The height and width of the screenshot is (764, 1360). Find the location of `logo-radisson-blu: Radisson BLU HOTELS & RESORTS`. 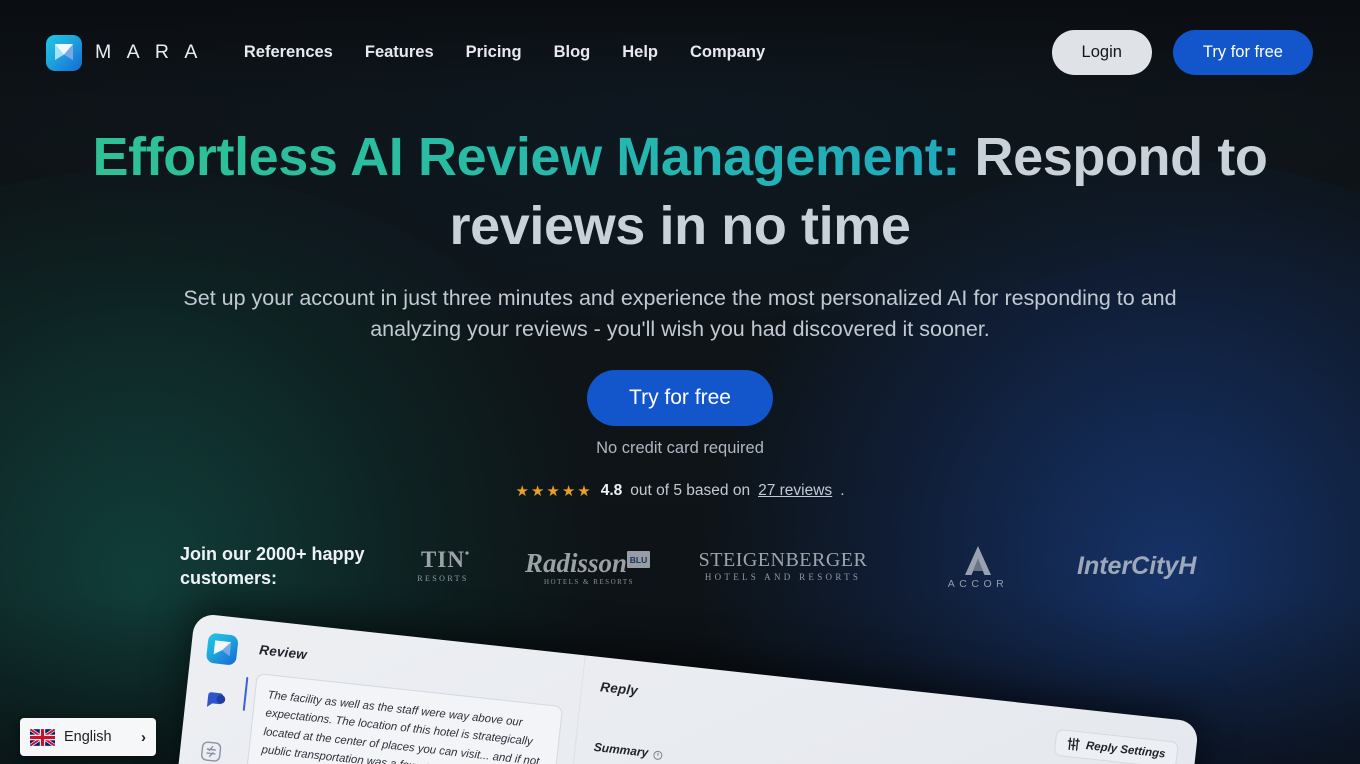

logo-radisson-blu: Radisson BLU HOTELS & RESORTS is located at coordinates (587, 566).